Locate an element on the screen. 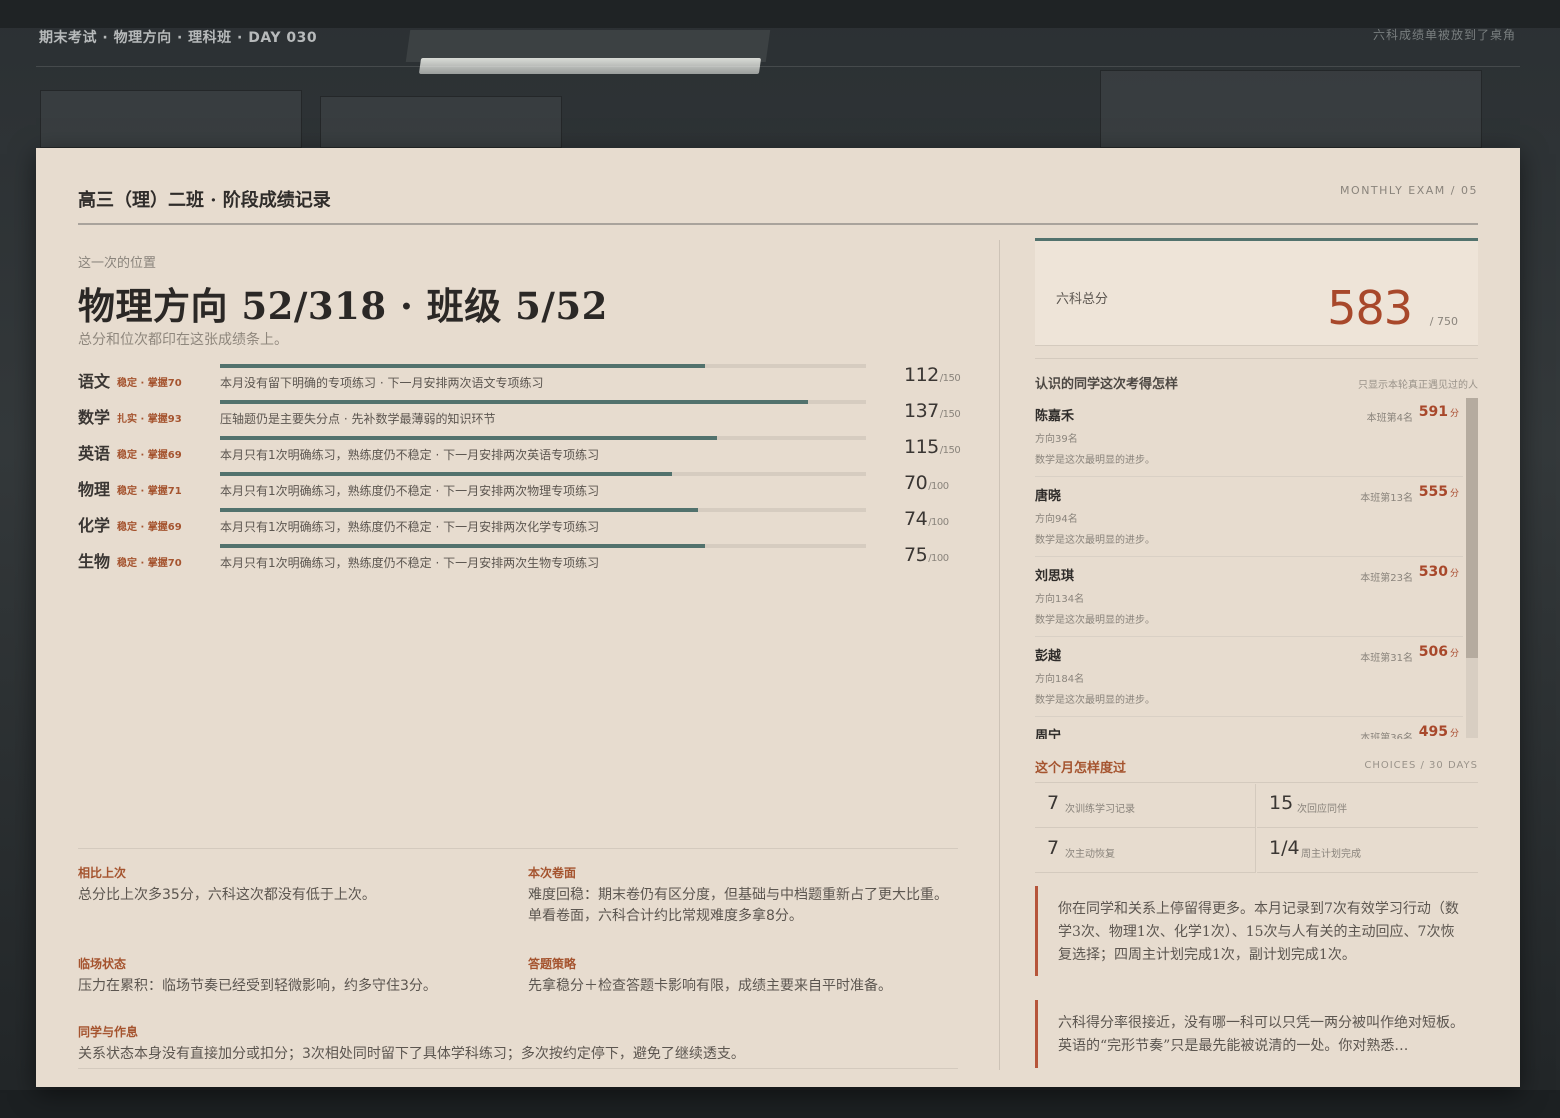 This screenshot has width=1560, height=1118. classmate-item: 陈嘉禾 本班第4名 591 分 方向39名 数学是这次最明显的进步。 is located at coordinates (1249, 437).